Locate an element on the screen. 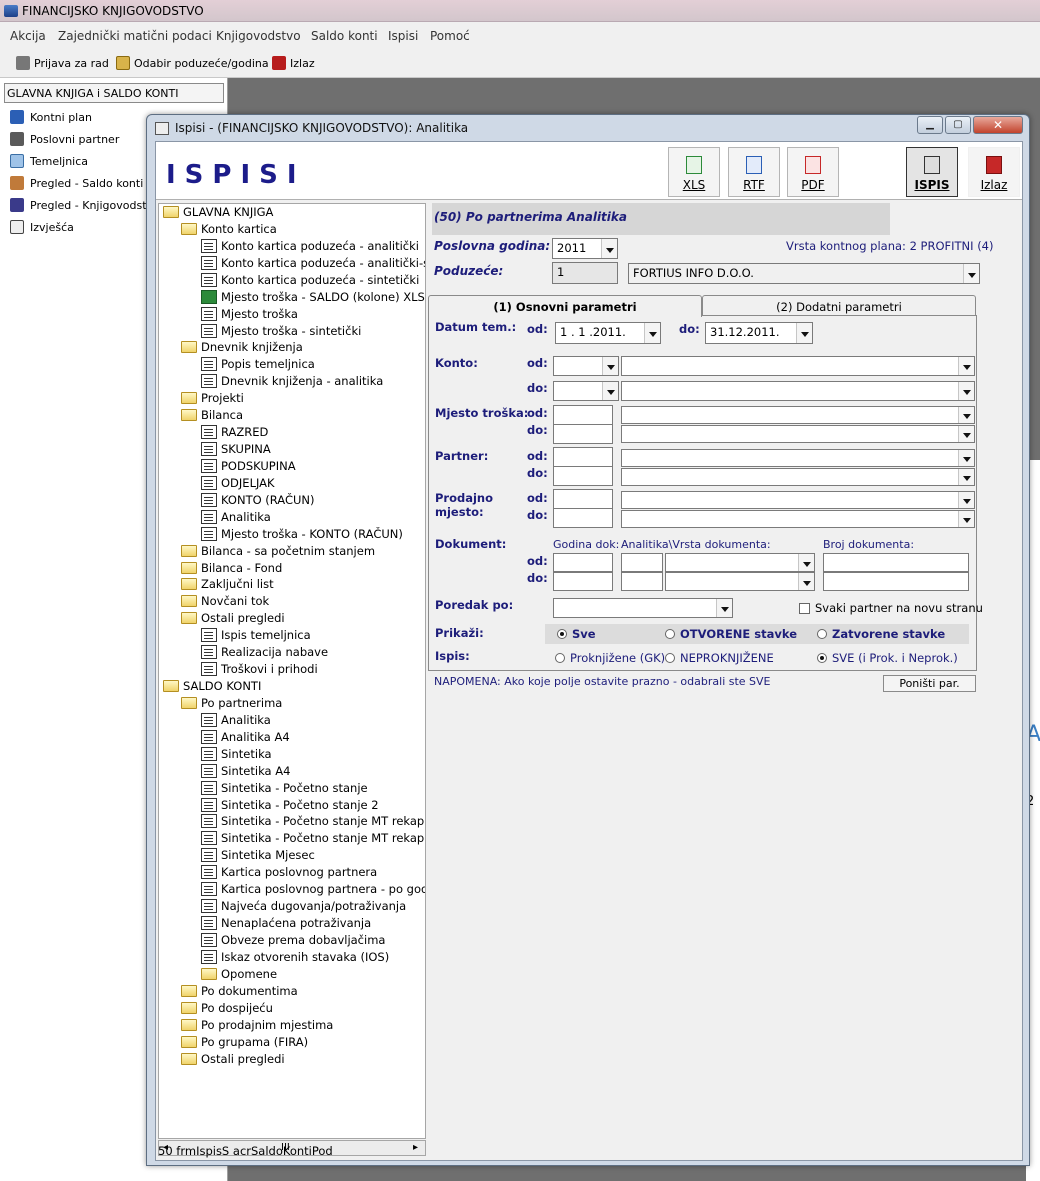 The width and height of the screenshot is (1040, 1181). tree-node: SALDO KONTI is located at coordinates (212, 686).